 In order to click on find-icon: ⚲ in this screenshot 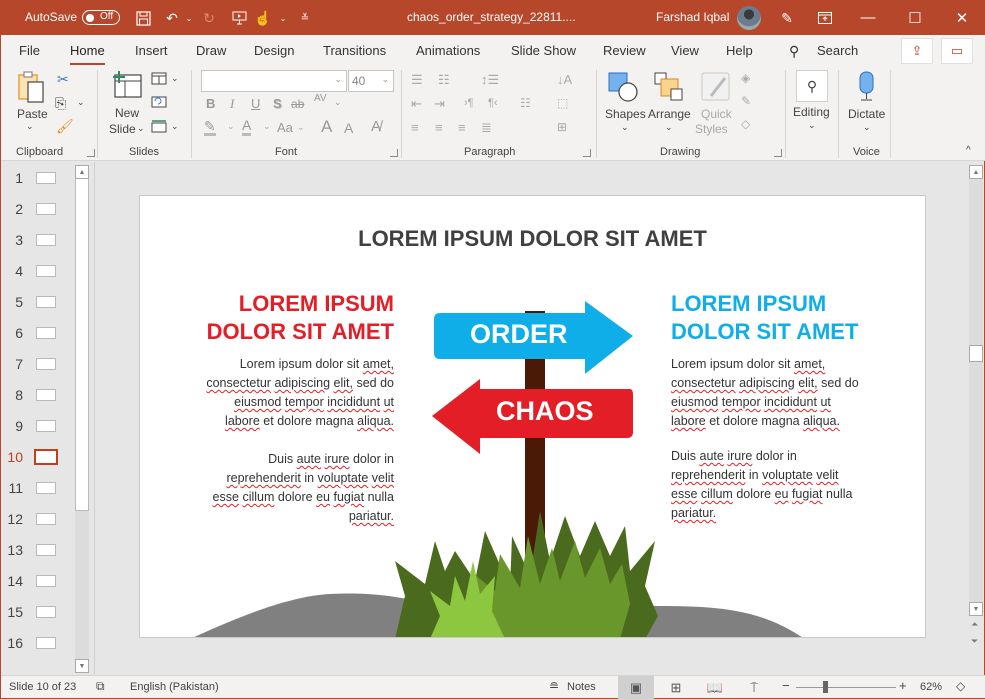, I will do `click(812, 86)`.